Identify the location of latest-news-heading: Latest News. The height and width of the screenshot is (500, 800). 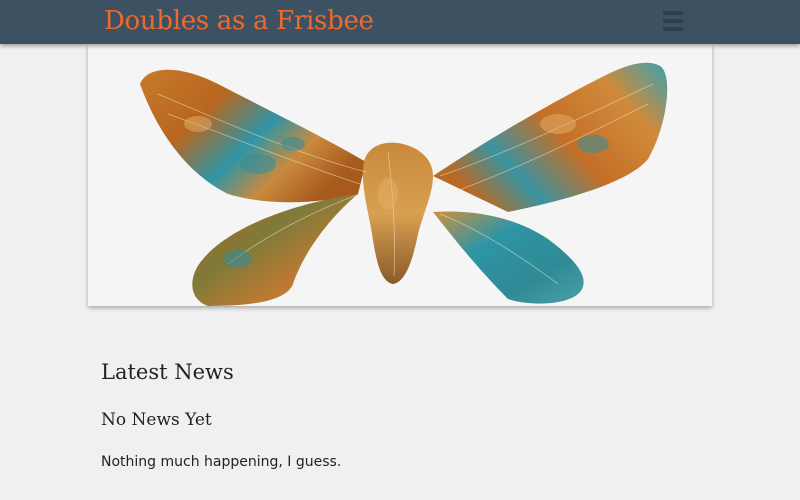
(167, 372).